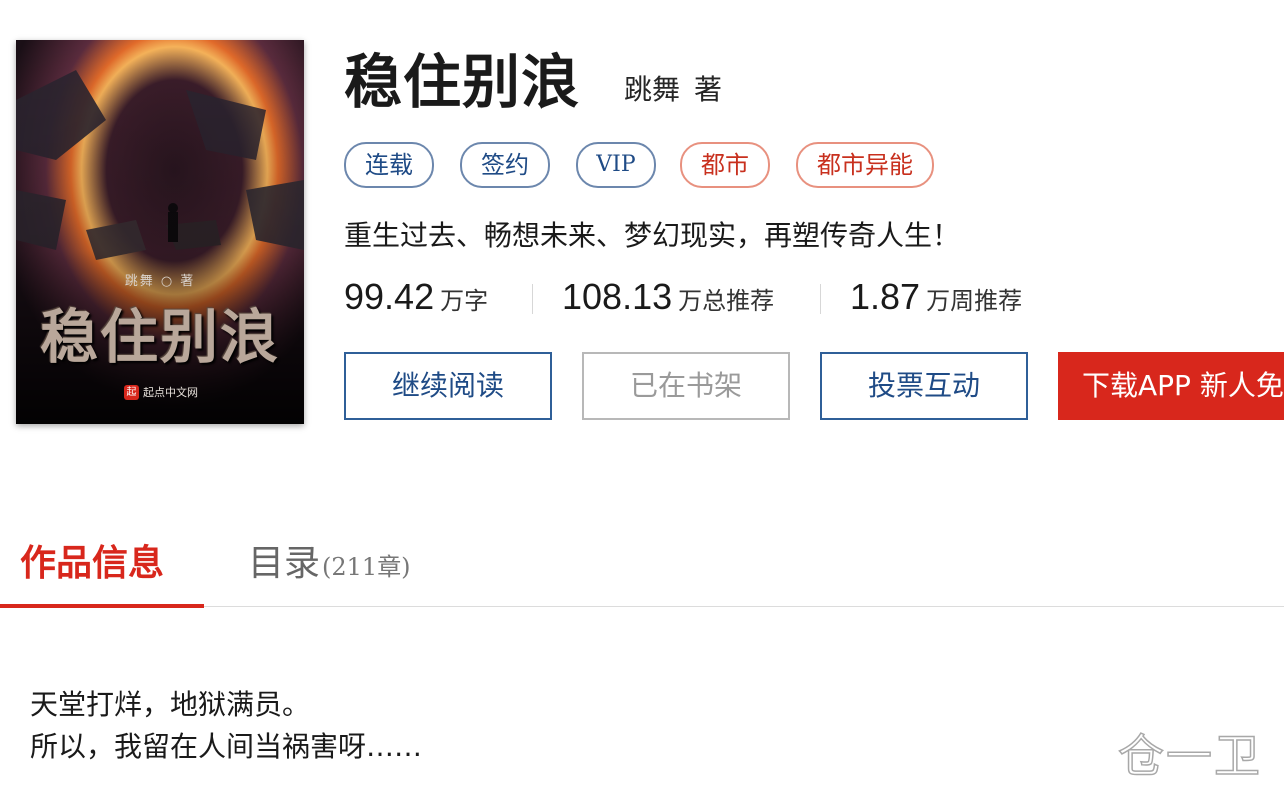  I want to click on tab-table-of-contents: 目录(211章), so click(329, 569).